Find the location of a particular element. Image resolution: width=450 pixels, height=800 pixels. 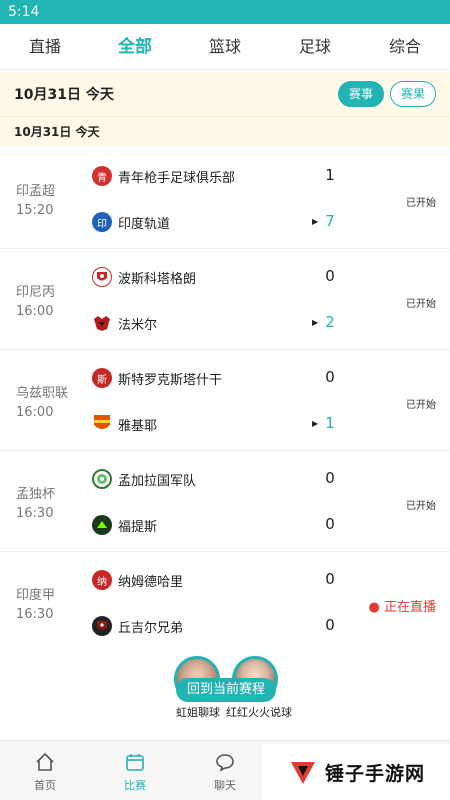

nav-chat: 聊天 is located at coordinates (225, 770).